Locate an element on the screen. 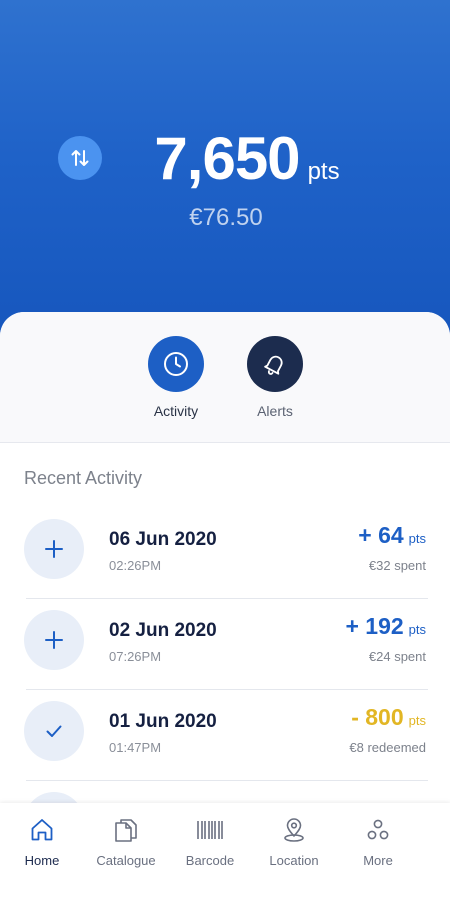  list-item: 02 Jun 2020 07:26PM + 192 pts €24 spent is located at coordinates (225, 644).